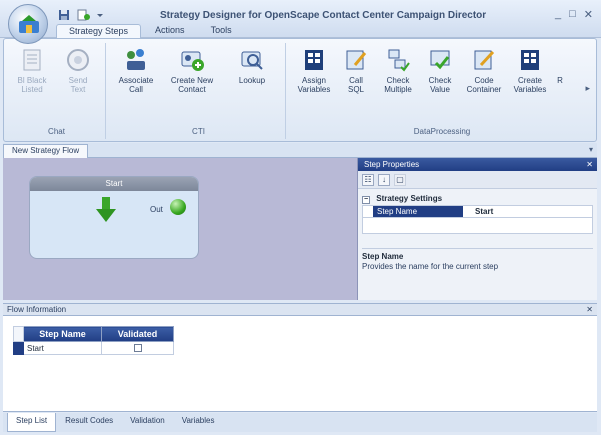  I want to click on check-value-button: Check Value, so click(440, 70).